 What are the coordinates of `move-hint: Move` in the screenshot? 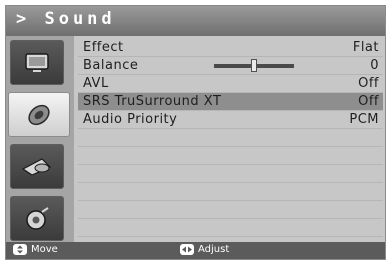 It's located at (35, 249).